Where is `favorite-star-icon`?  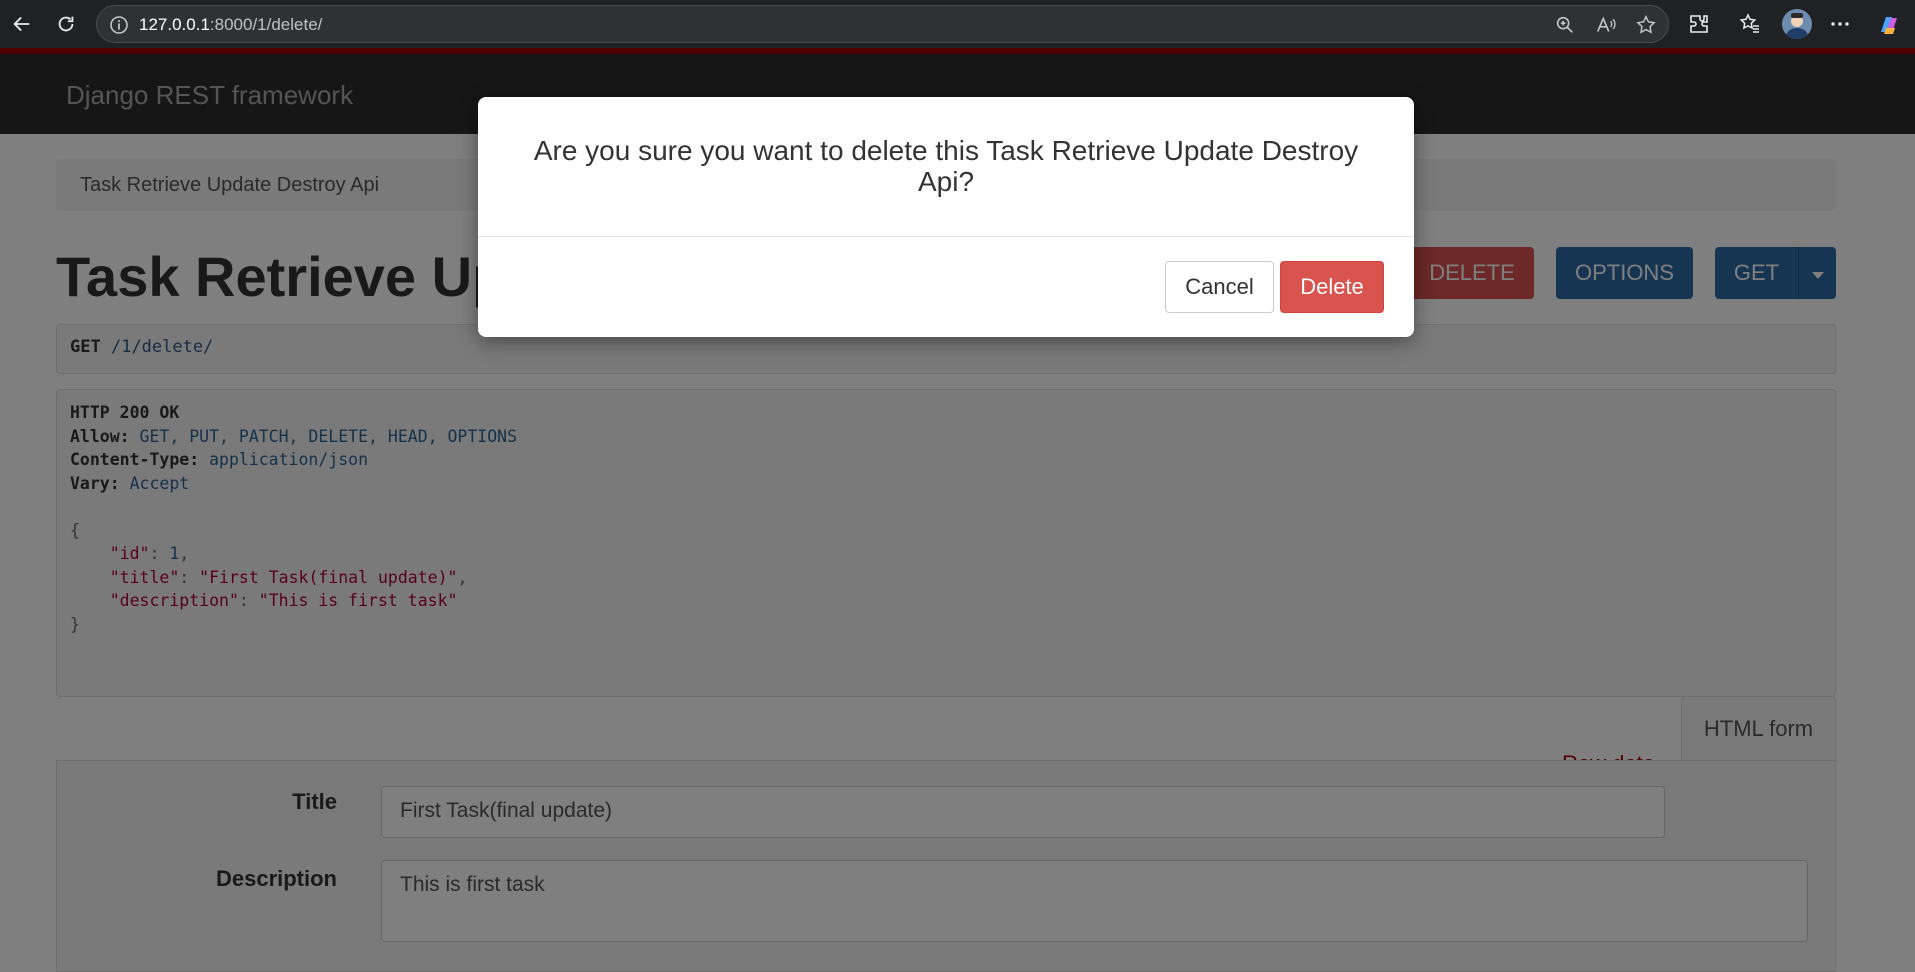
favorite-star-icon is located at coordinates (1646, 25).